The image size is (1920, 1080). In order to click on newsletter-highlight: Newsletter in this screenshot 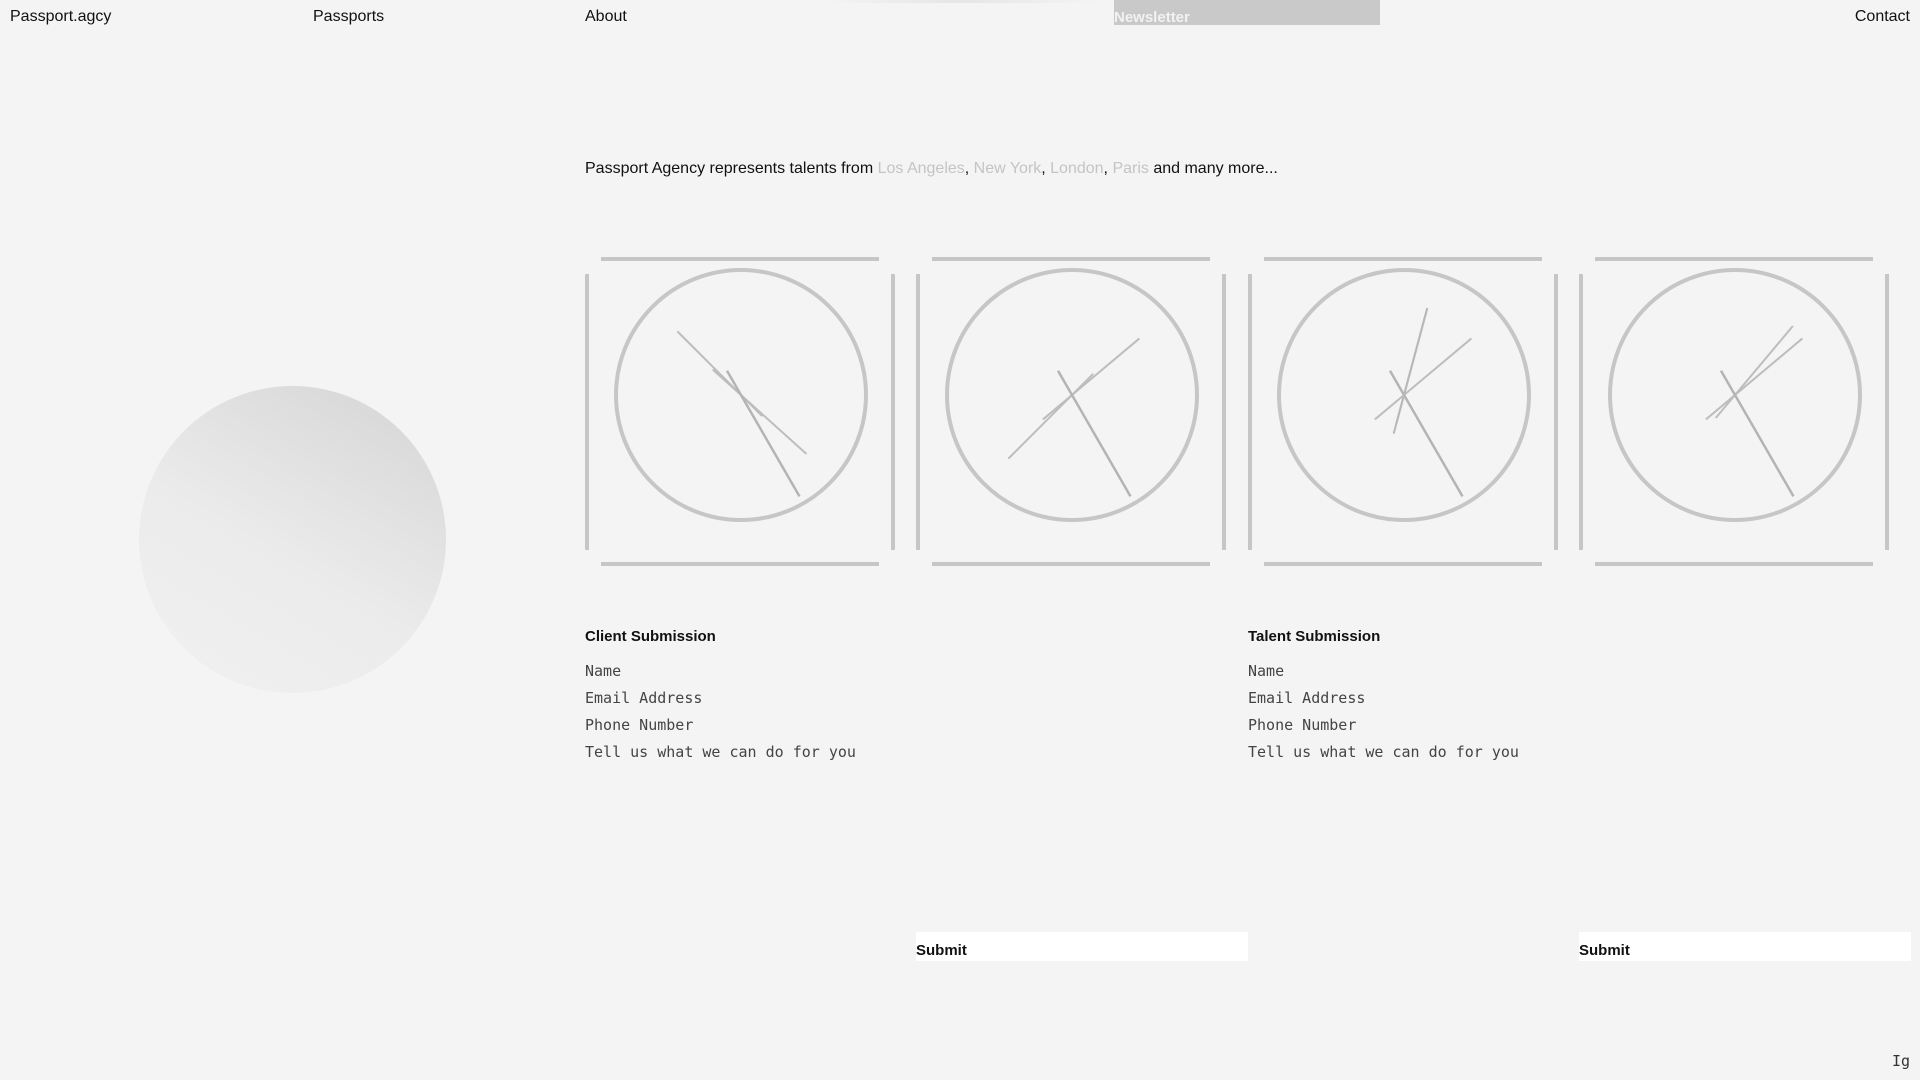, I will do `click(1247, 13)`.